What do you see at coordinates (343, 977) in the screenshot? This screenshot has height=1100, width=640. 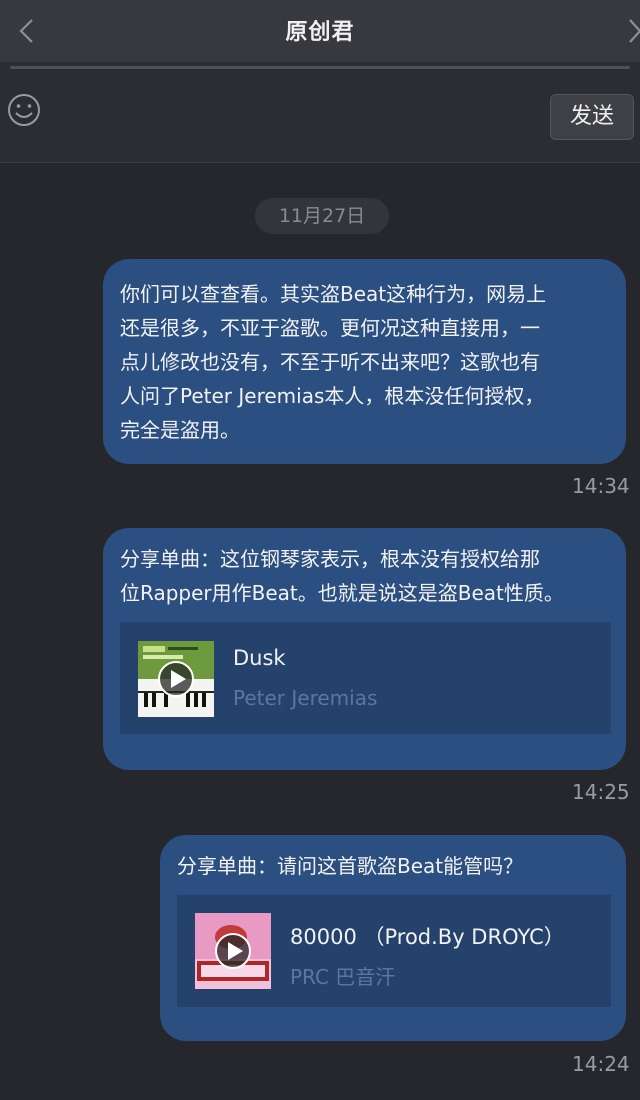 I see `song-artist: PRC 巴音汗` at bounding box center [343, 977].